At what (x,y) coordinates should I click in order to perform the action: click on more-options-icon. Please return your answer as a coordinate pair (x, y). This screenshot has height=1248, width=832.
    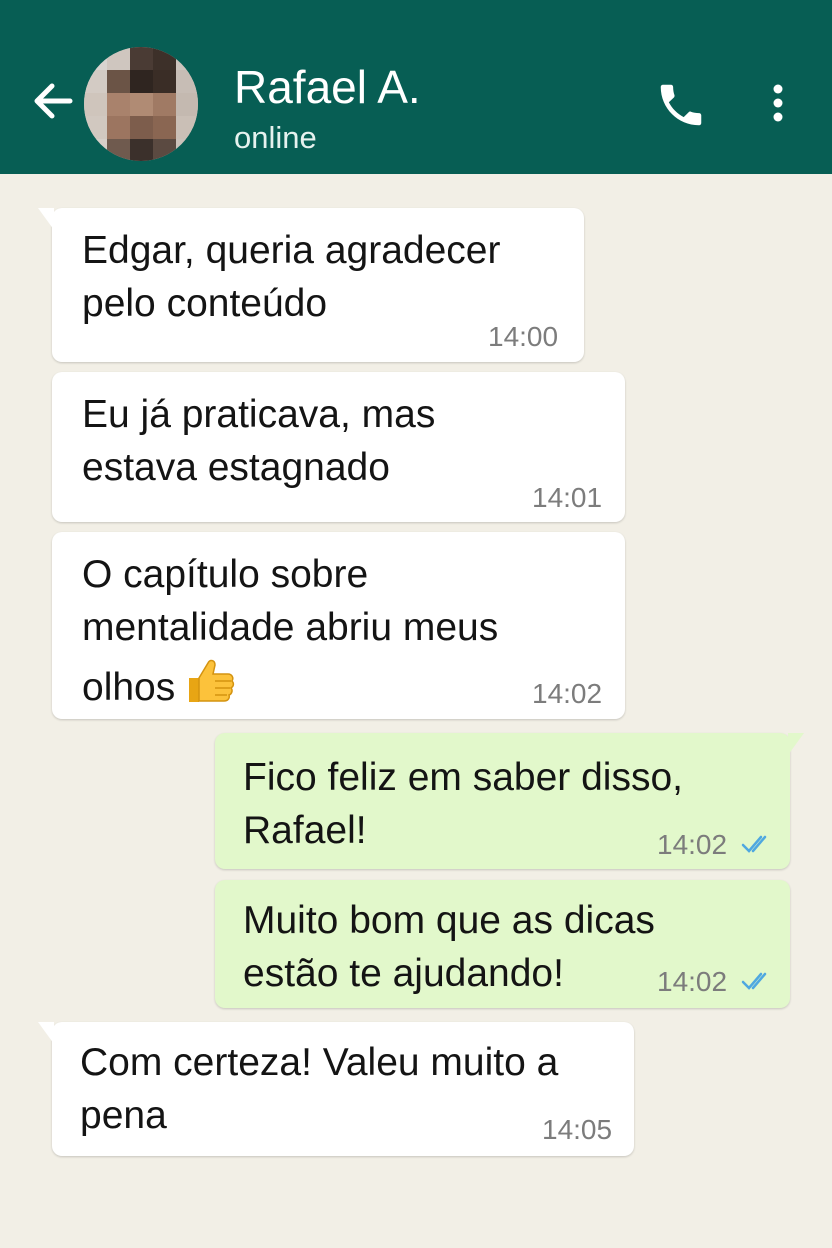
    Looking at the image, I should click on (778, 103).